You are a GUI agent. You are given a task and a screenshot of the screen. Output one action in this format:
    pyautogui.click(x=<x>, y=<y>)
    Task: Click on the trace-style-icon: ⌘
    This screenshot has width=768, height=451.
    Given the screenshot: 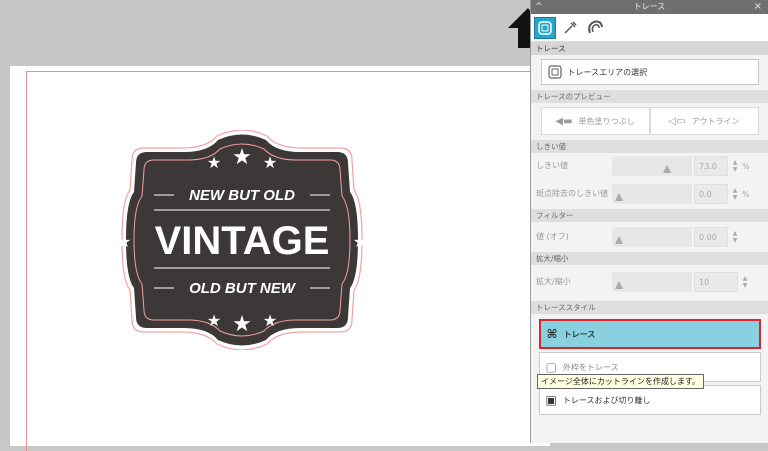 What is the action you would take?
    pyautogui.click(x=552, y=334)
    